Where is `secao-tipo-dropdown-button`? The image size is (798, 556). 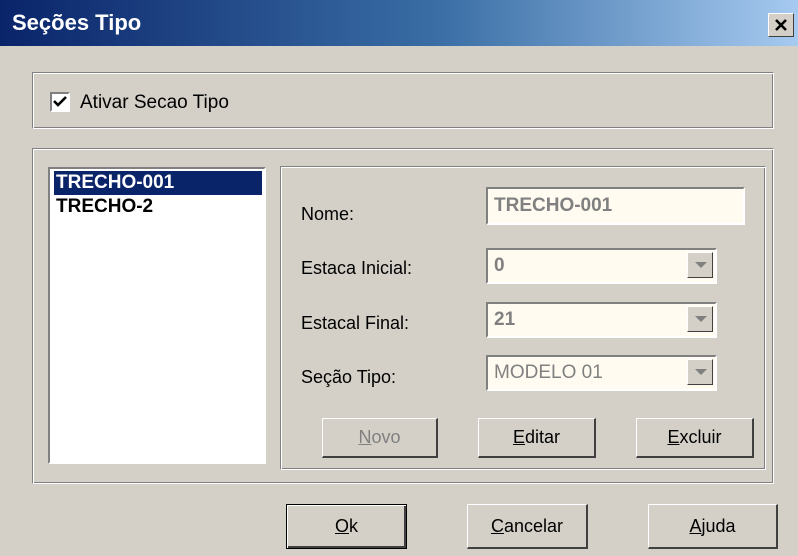
secao-tipo-dropdown-button is located at coordinates (700, 372).